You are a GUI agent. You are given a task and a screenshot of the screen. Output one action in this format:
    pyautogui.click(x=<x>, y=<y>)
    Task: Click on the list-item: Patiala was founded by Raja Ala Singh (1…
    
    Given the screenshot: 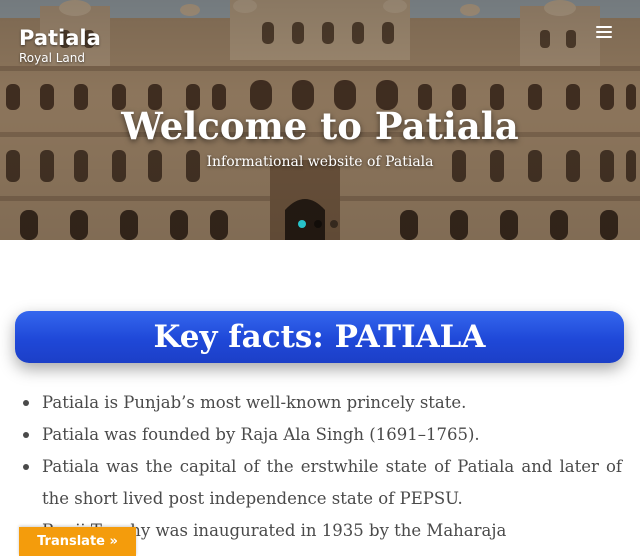 What is the action you would take?
    pyautogui.click(x=322, y=435)
    